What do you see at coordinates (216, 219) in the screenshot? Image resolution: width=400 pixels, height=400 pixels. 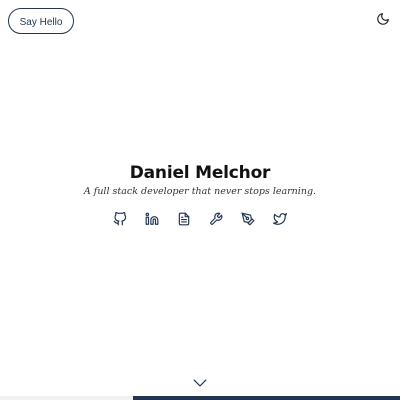 I see `wrench-icon` at bounding box center [216, 219].